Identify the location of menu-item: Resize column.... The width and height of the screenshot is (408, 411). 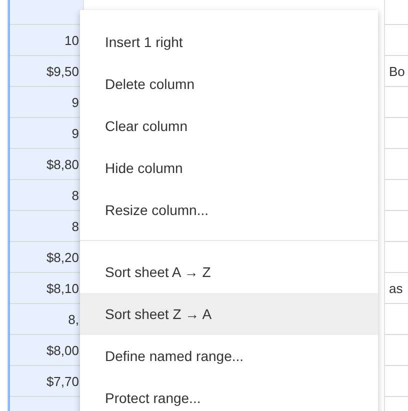
(229, 210).